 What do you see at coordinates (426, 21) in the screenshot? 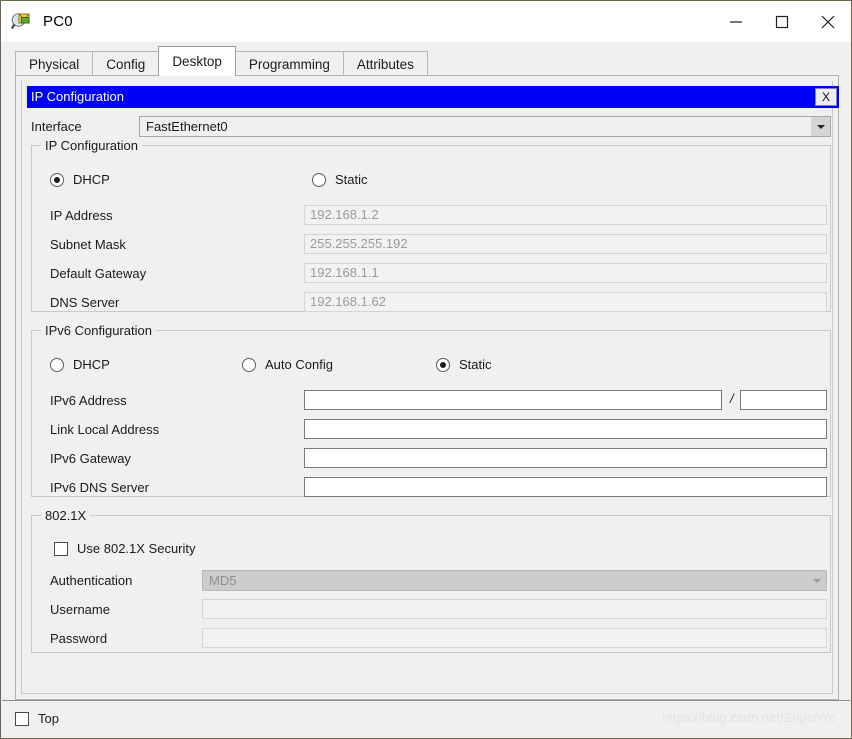
I see `title-bar: PC0` at bounding box center [426, 21].